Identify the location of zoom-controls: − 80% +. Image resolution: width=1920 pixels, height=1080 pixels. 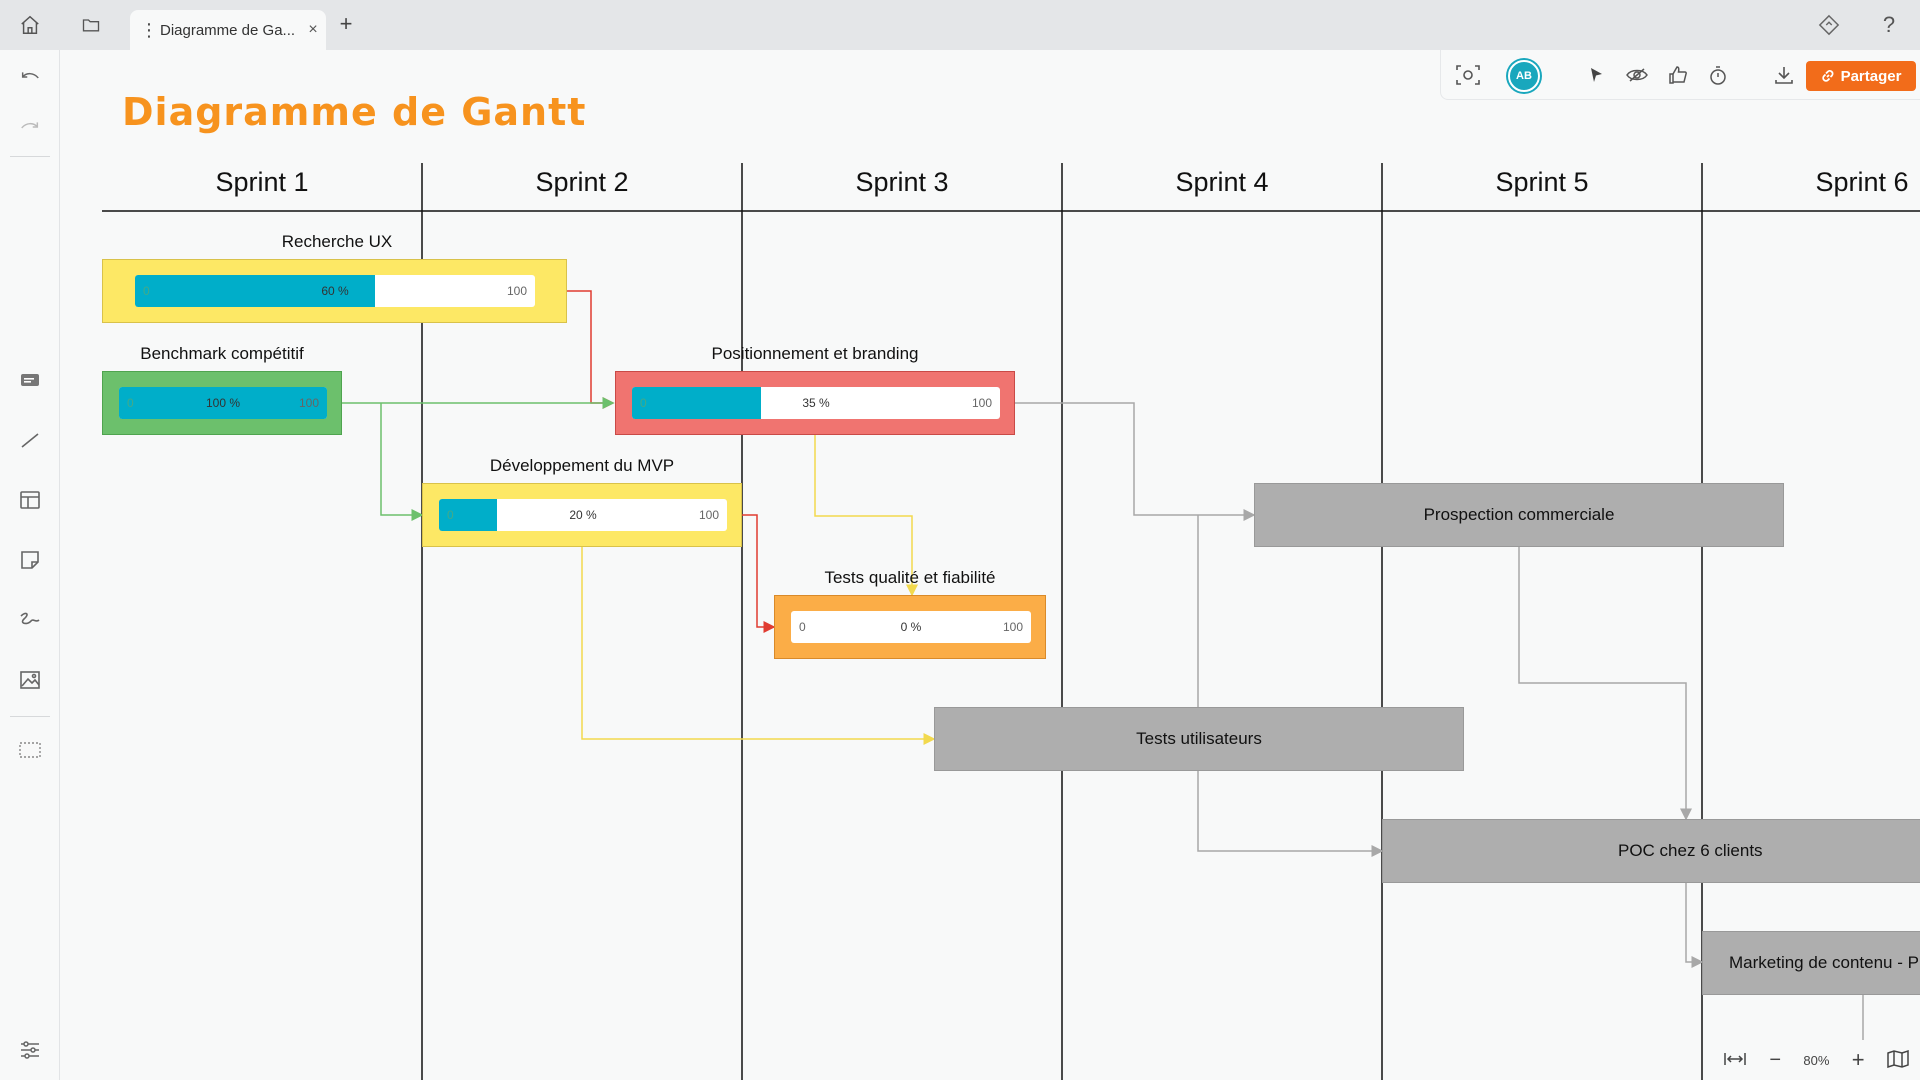
(1816, 1060).